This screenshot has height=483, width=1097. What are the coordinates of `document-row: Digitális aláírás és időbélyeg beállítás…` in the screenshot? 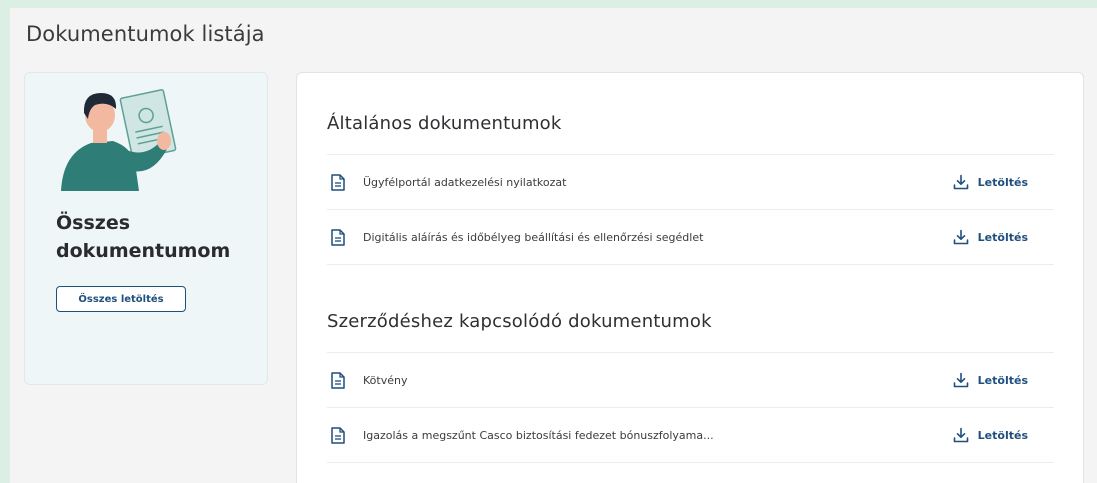 It's located at (690, 237).